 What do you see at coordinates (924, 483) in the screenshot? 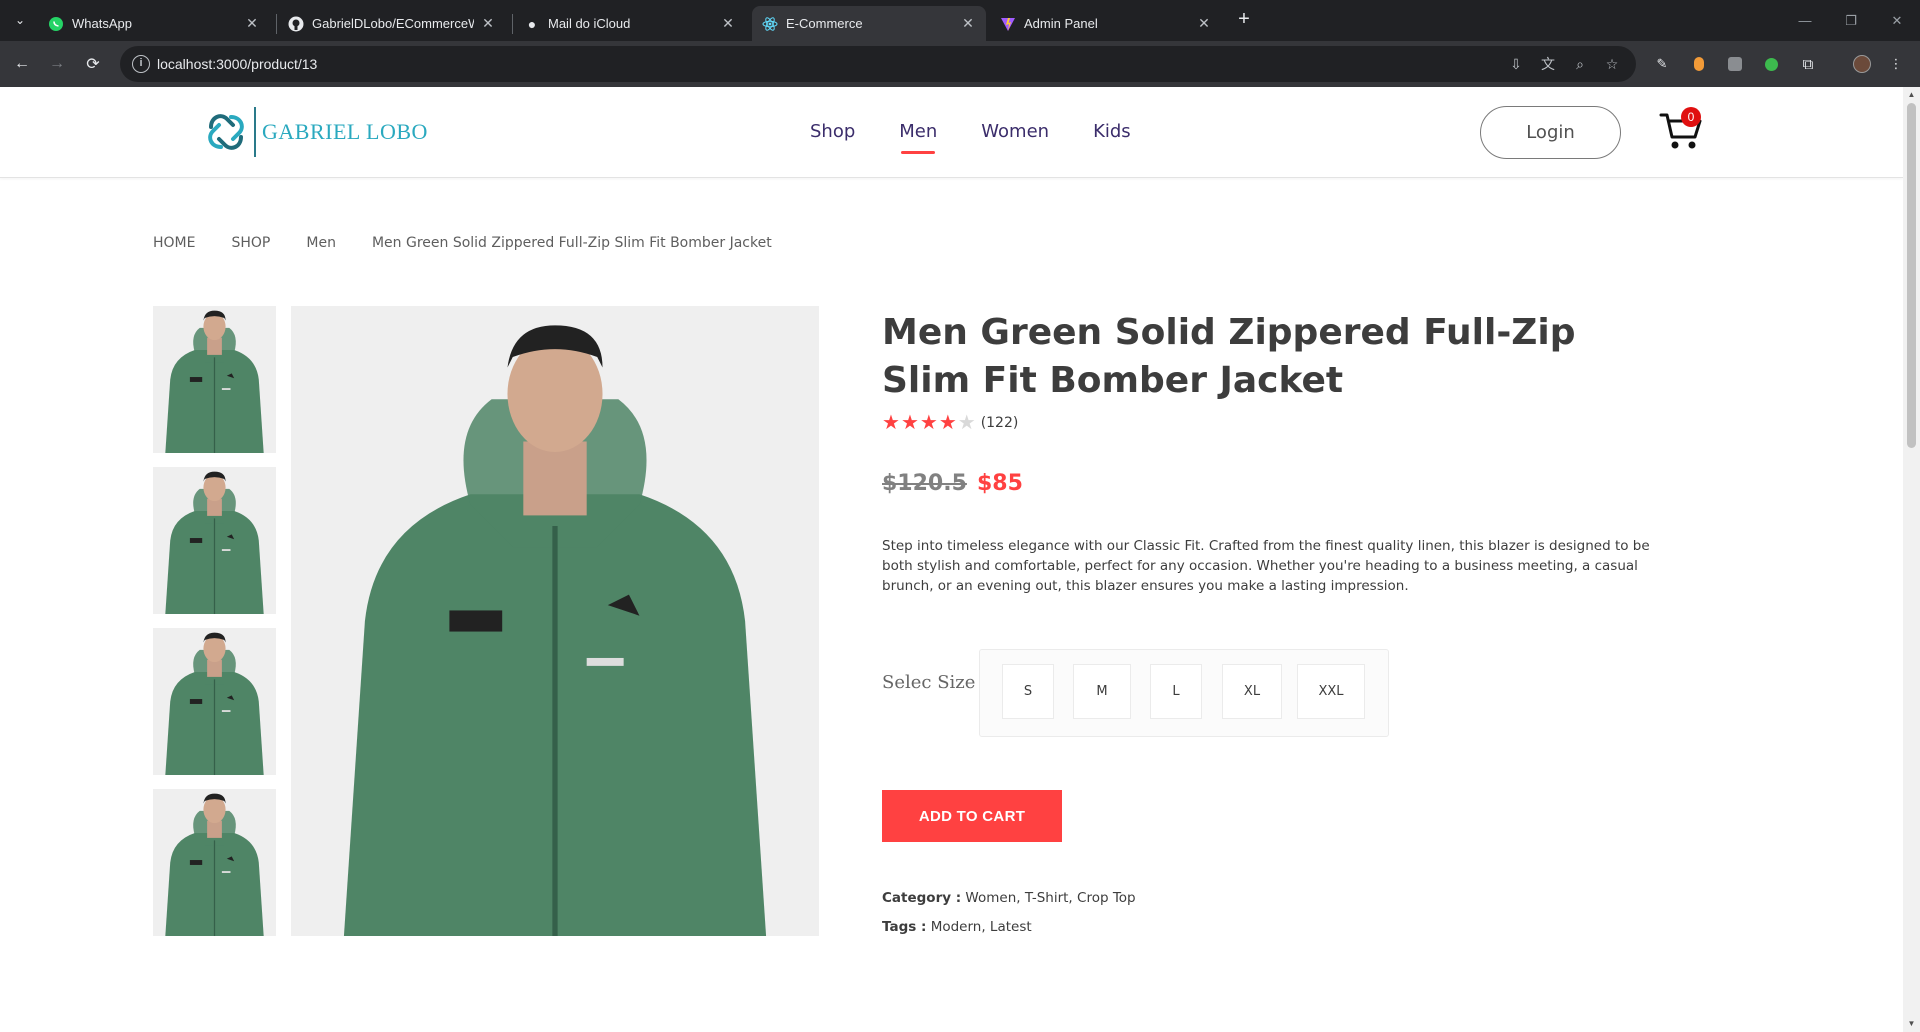
I see `old-price: $120.5` at bounding box center [924, 483].